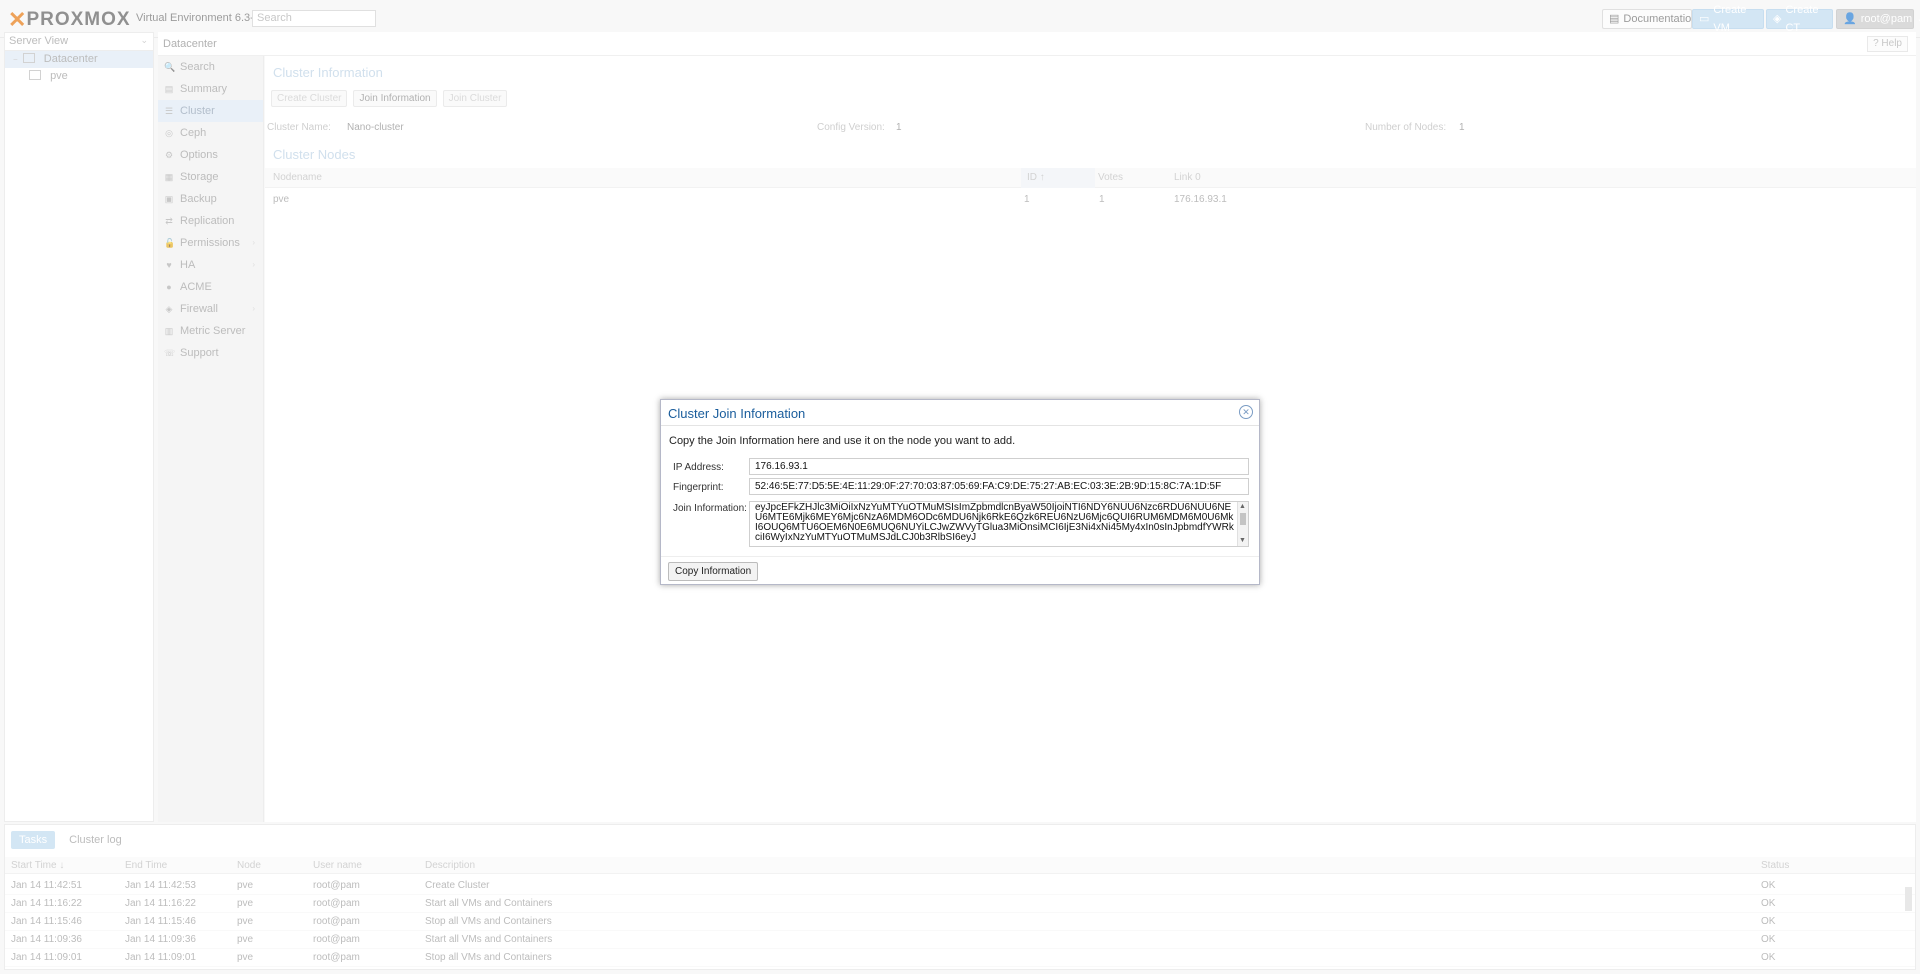 Image resolution: width=1920 pixels, height=974 pixels. What do you see at coordinates (999, 466) in the screenshot?
I see `ip-address-field: 176.16.93.1` at bounding box center [999, 466].